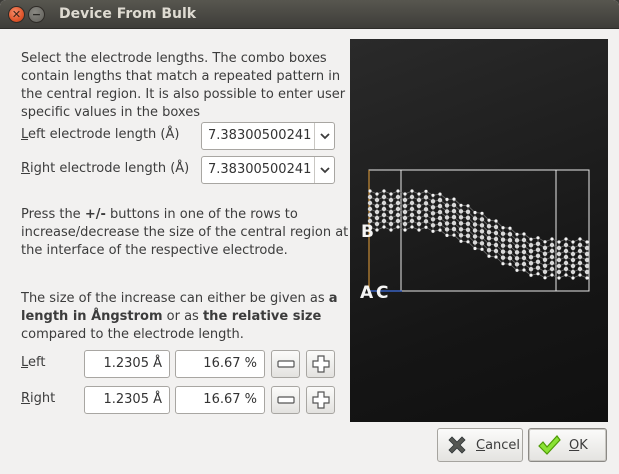 The width and height of the screenshot is (619, 474). What do you see at coordinates (127, 364) in the screenshot?
I see `left-length-field: 1.2305 Å` at bounding box center [127, 364].